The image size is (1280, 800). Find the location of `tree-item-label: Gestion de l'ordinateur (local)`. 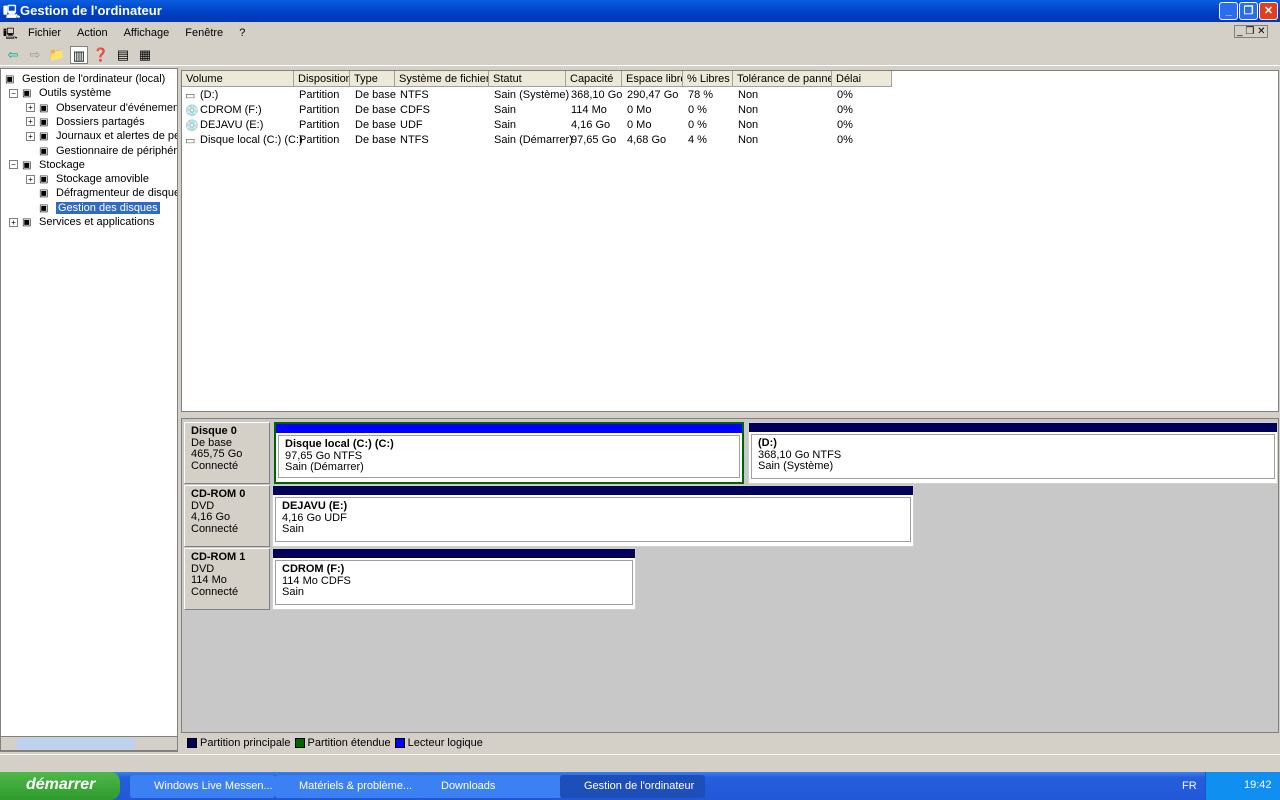

tree-item-label: Gestion de l'ordinateur (local) is located at coordinates (94, 79).